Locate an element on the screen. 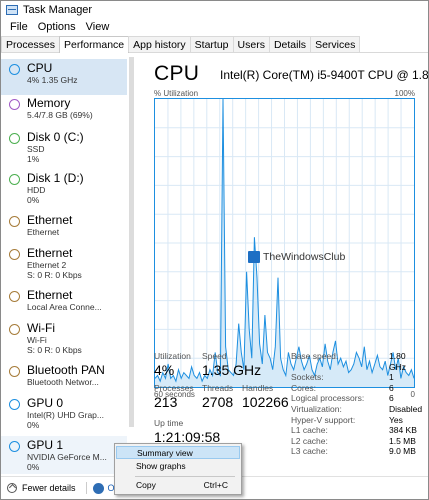  bluetooth-ring-icon is located at coordinates (14, 371).